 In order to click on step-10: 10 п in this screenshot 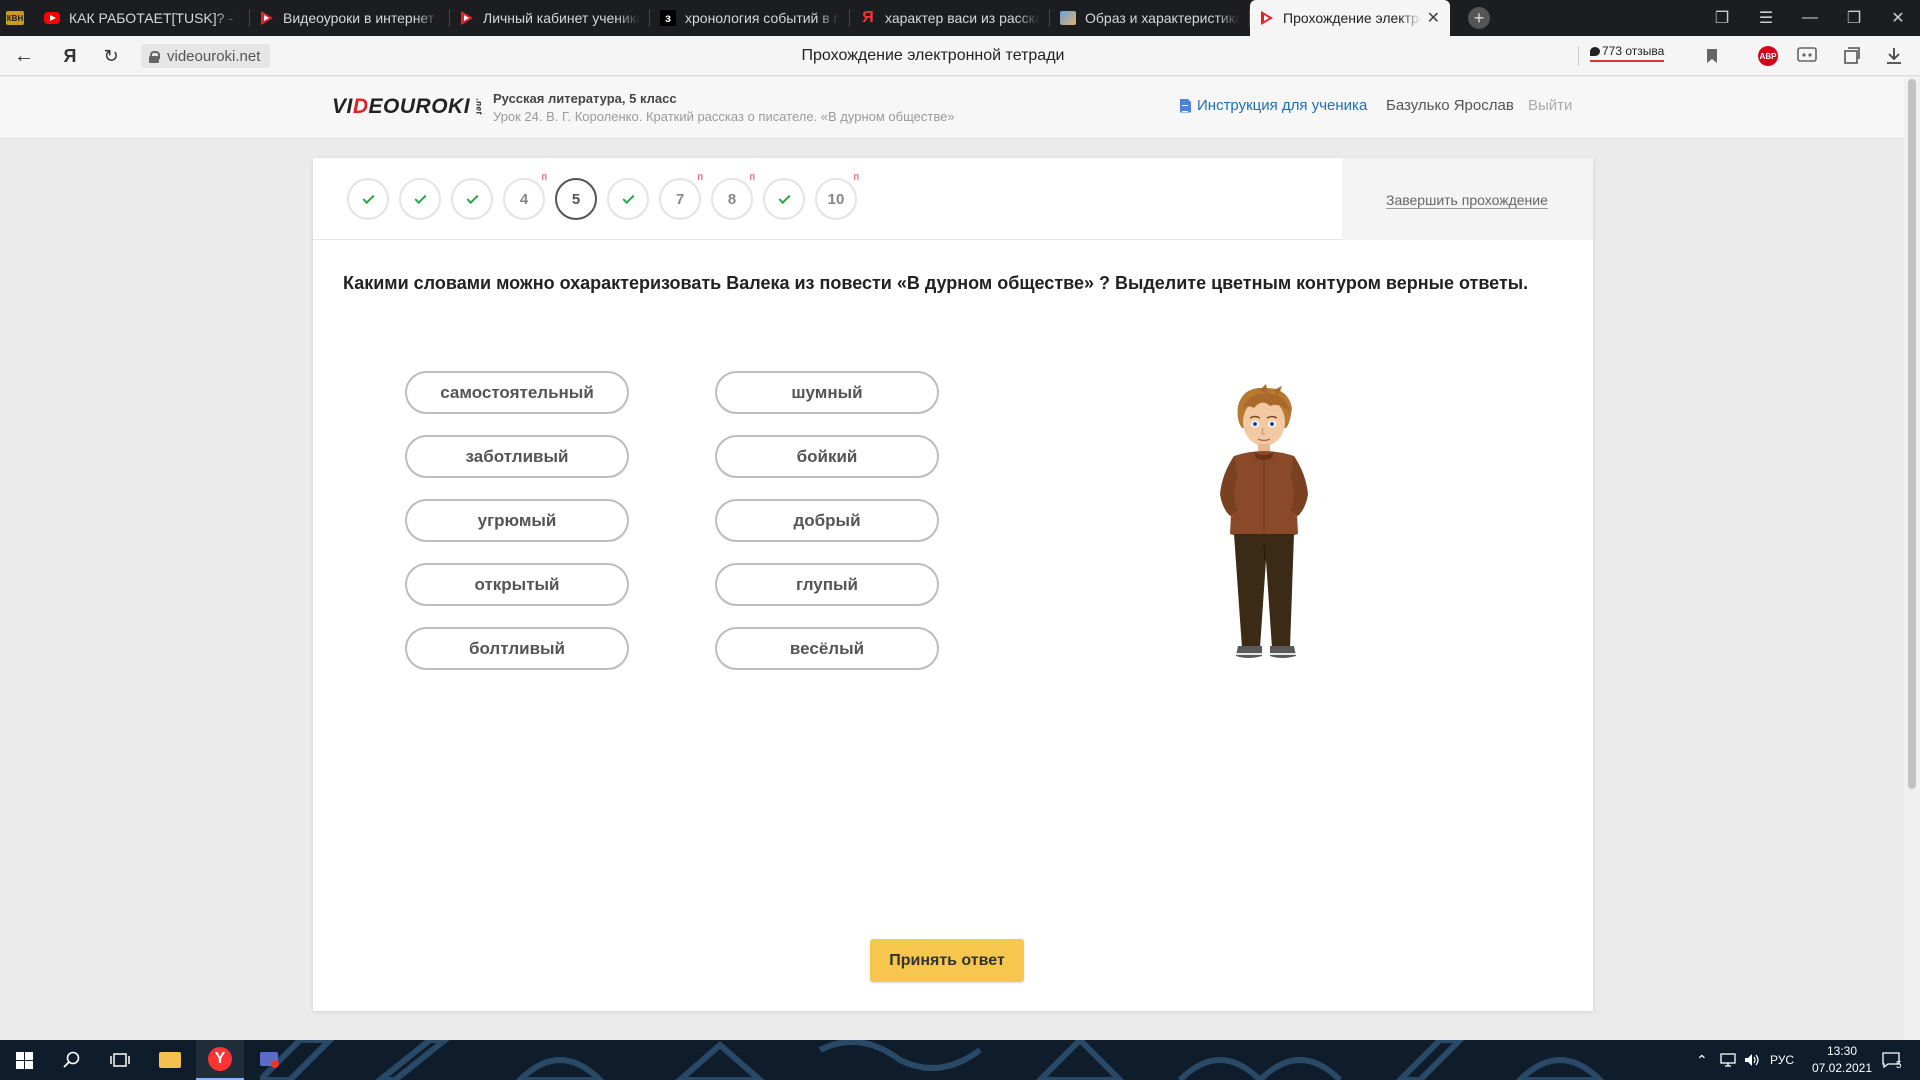, I will do `click(837, 196)`.